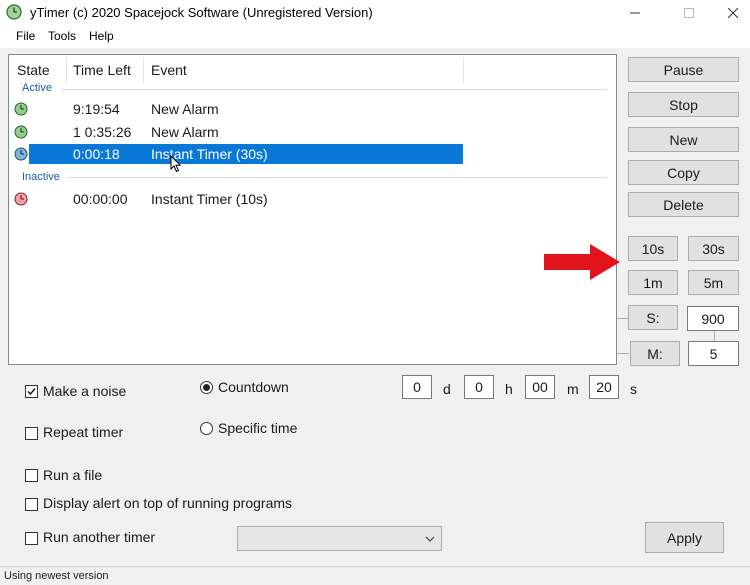  What do you see at coordinates (96, 154) in the screenshot?
I see `row-time-left: 0:00:18` at bounding box center [96, 154].